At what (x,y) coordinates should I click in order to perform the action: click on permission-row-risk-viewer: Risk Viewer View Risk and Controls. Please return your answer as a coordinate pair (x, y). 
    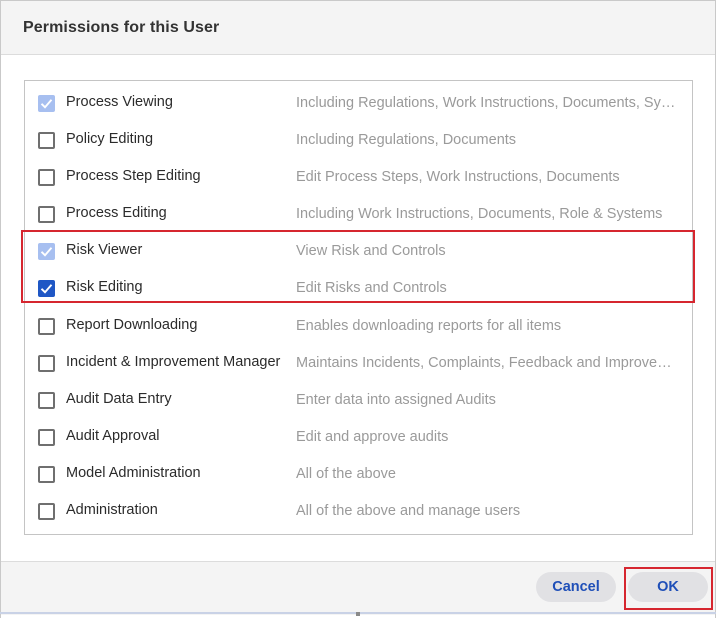
    Looking at the image, I should click on (358, 251).